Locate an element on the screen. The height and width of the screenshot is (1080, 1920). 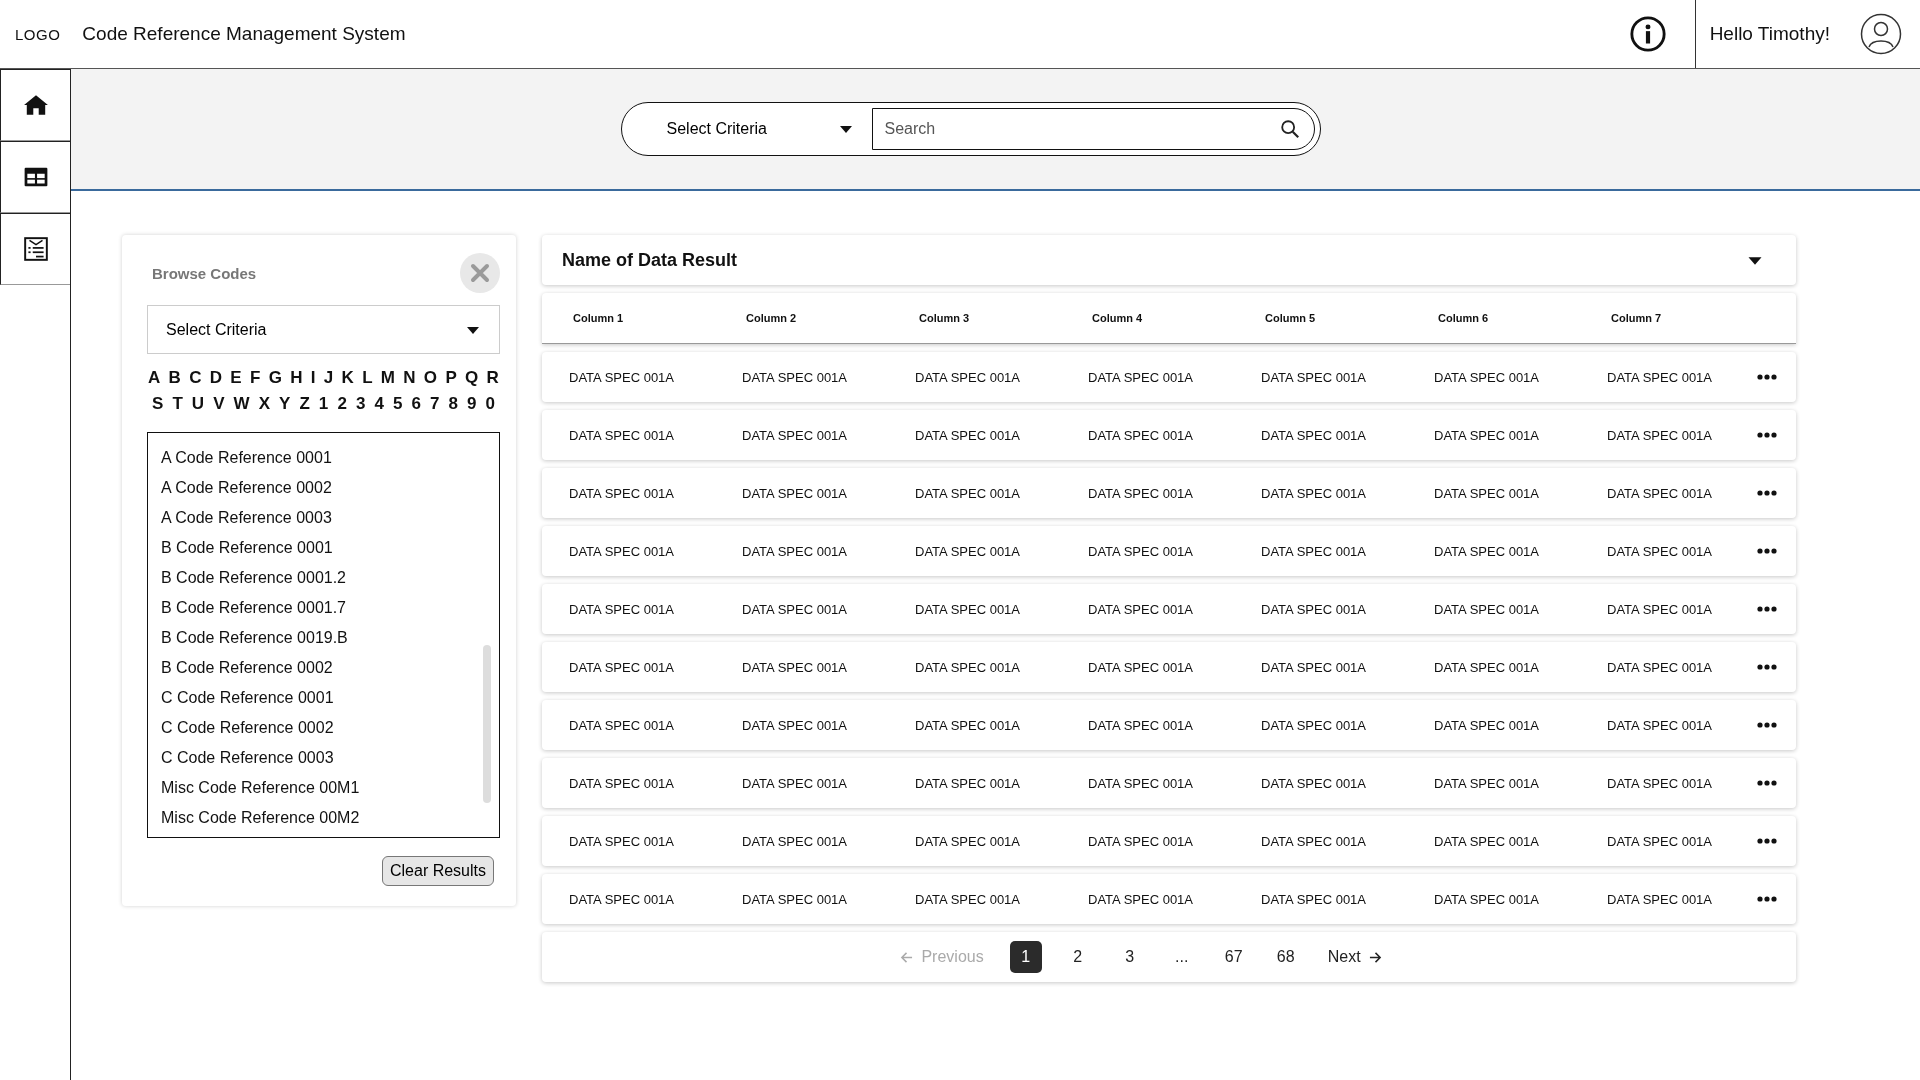
clear-results-button: Clear Results is located at coordinates (437, 871).